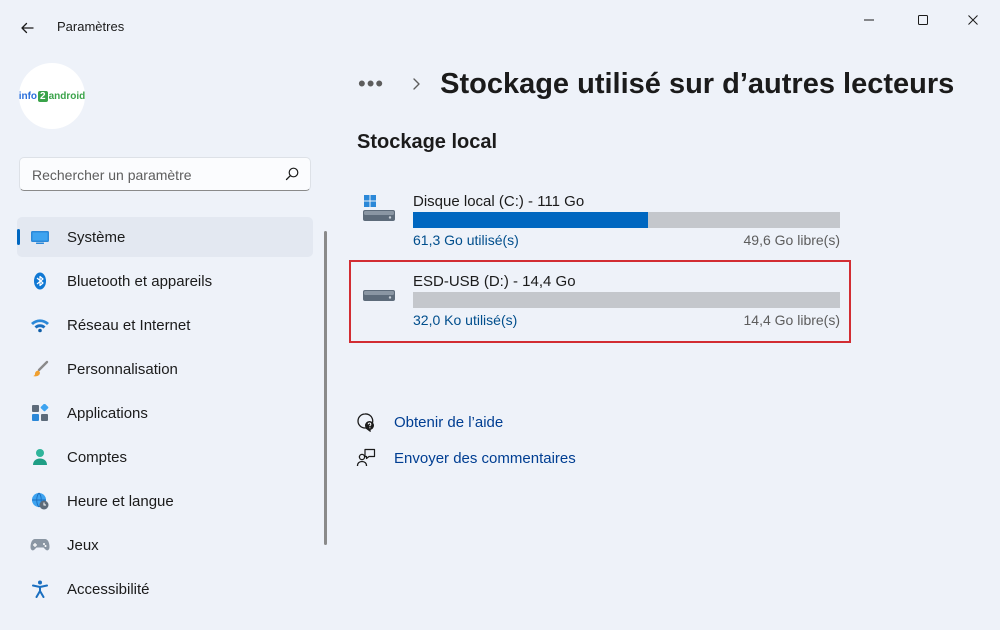 This screenshot has width=1000, height=630. What do you see at coordinates (40, 281) in the screenshot?
I see `bluetooth-icon` at bounding box center [40, 281].